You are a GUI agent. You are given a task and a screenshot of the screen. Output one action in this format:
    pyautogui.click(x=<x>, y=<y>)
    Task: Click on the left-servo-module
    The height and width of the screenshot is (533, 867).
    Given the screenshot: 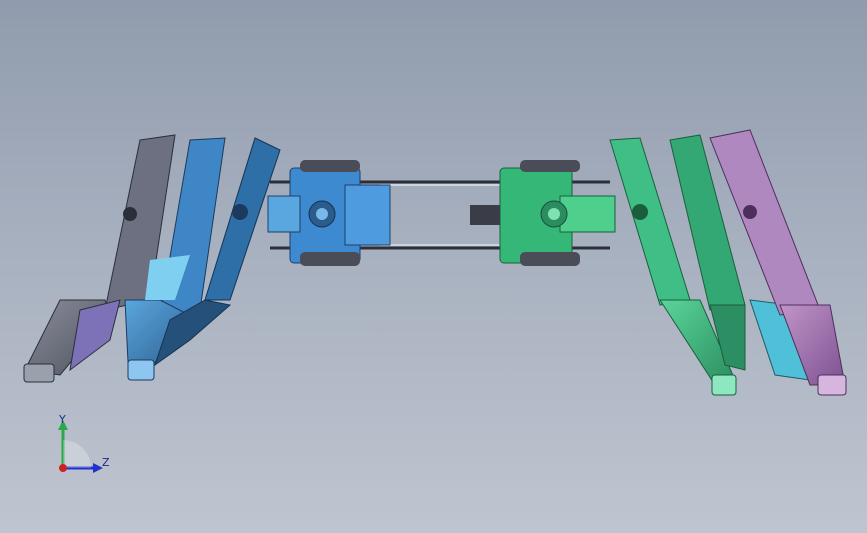 What is the action you would take?
    pyautogui.click(x=329, y=213)
    